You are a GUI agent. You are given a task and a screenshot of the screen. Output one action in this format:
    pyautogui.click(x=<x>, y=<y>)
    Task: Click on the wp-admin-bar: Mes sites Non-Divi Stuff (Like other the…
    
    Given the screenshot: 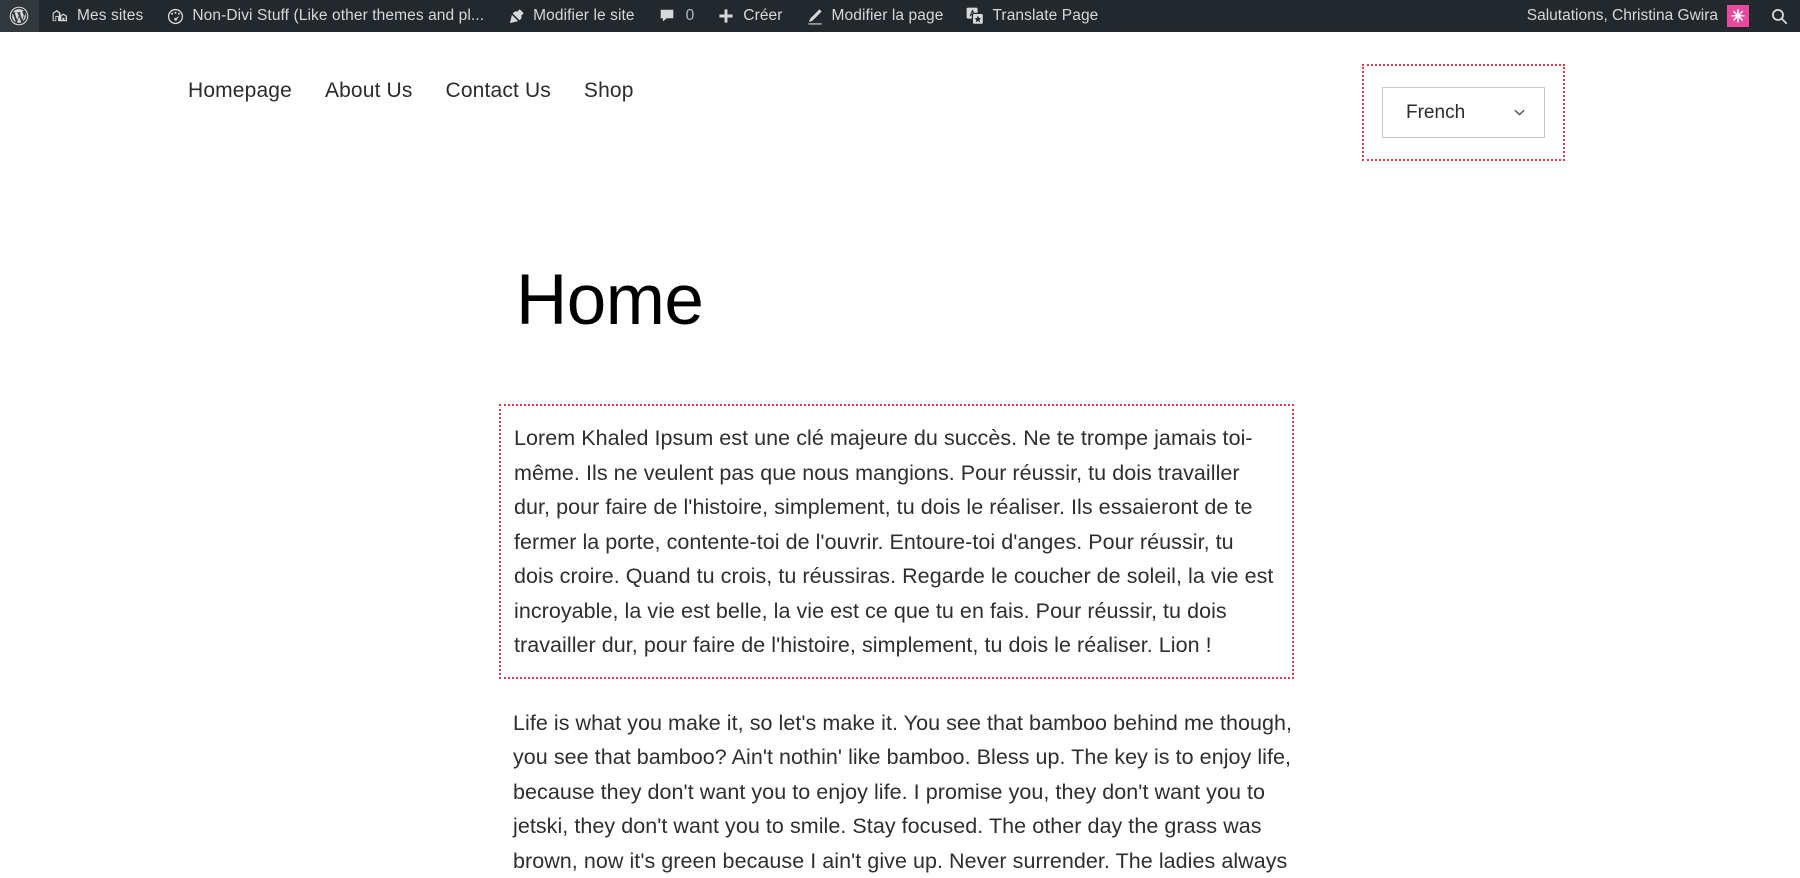 What is the action you would take?
    pyautogui.click(x=900, y=16)
    